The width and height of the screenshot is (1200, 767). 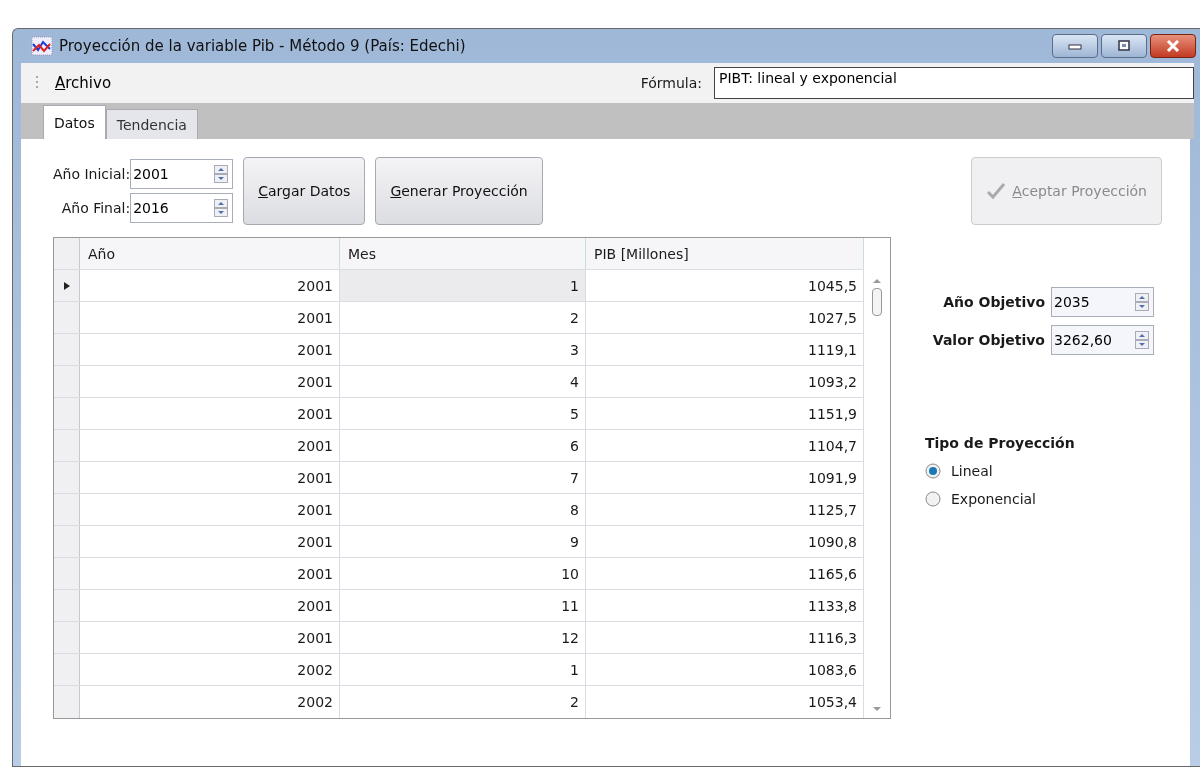 I want to click on table-cell: 10, so click(x=463, y=573).